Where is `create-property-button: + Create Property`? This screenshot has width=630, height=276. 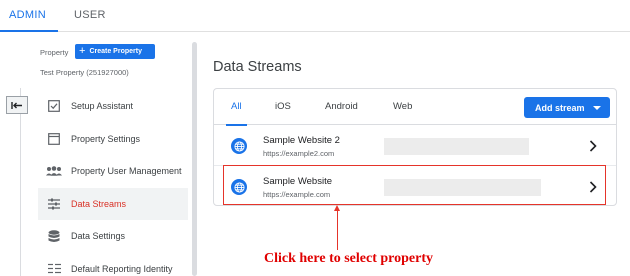 create-property-button: + Create Property is located at coordinates (115, 51).